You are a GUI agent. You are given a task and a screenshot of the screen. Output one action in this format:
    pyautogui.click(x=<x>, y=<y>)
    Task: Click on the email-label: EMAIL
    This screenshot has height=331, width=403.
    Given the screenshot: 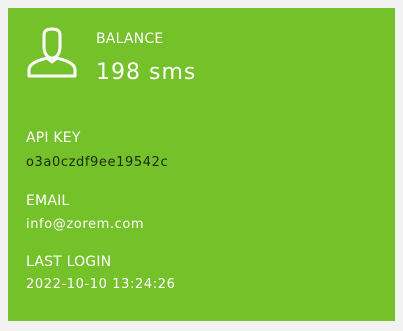 What is the action you would take?
    pyautogui.click(x=48, y=201)
    